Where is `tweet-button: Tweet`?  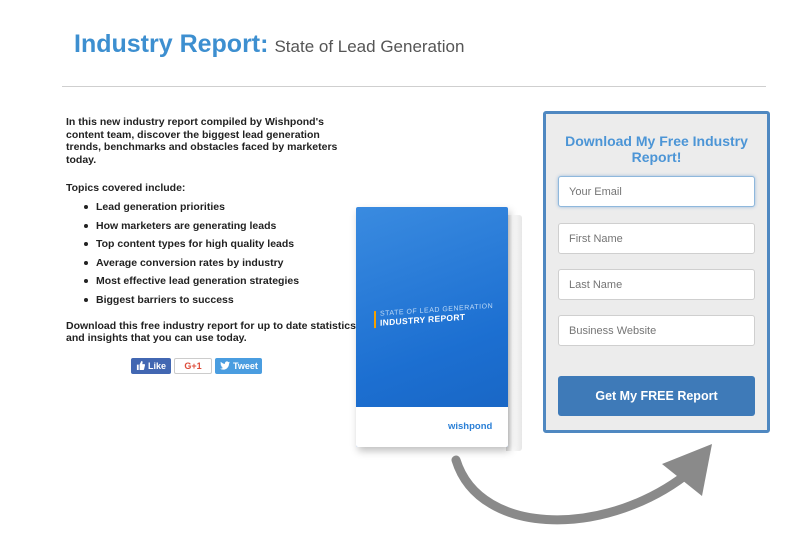 tweet-button: Tweet is located at coordinates (238, 366).